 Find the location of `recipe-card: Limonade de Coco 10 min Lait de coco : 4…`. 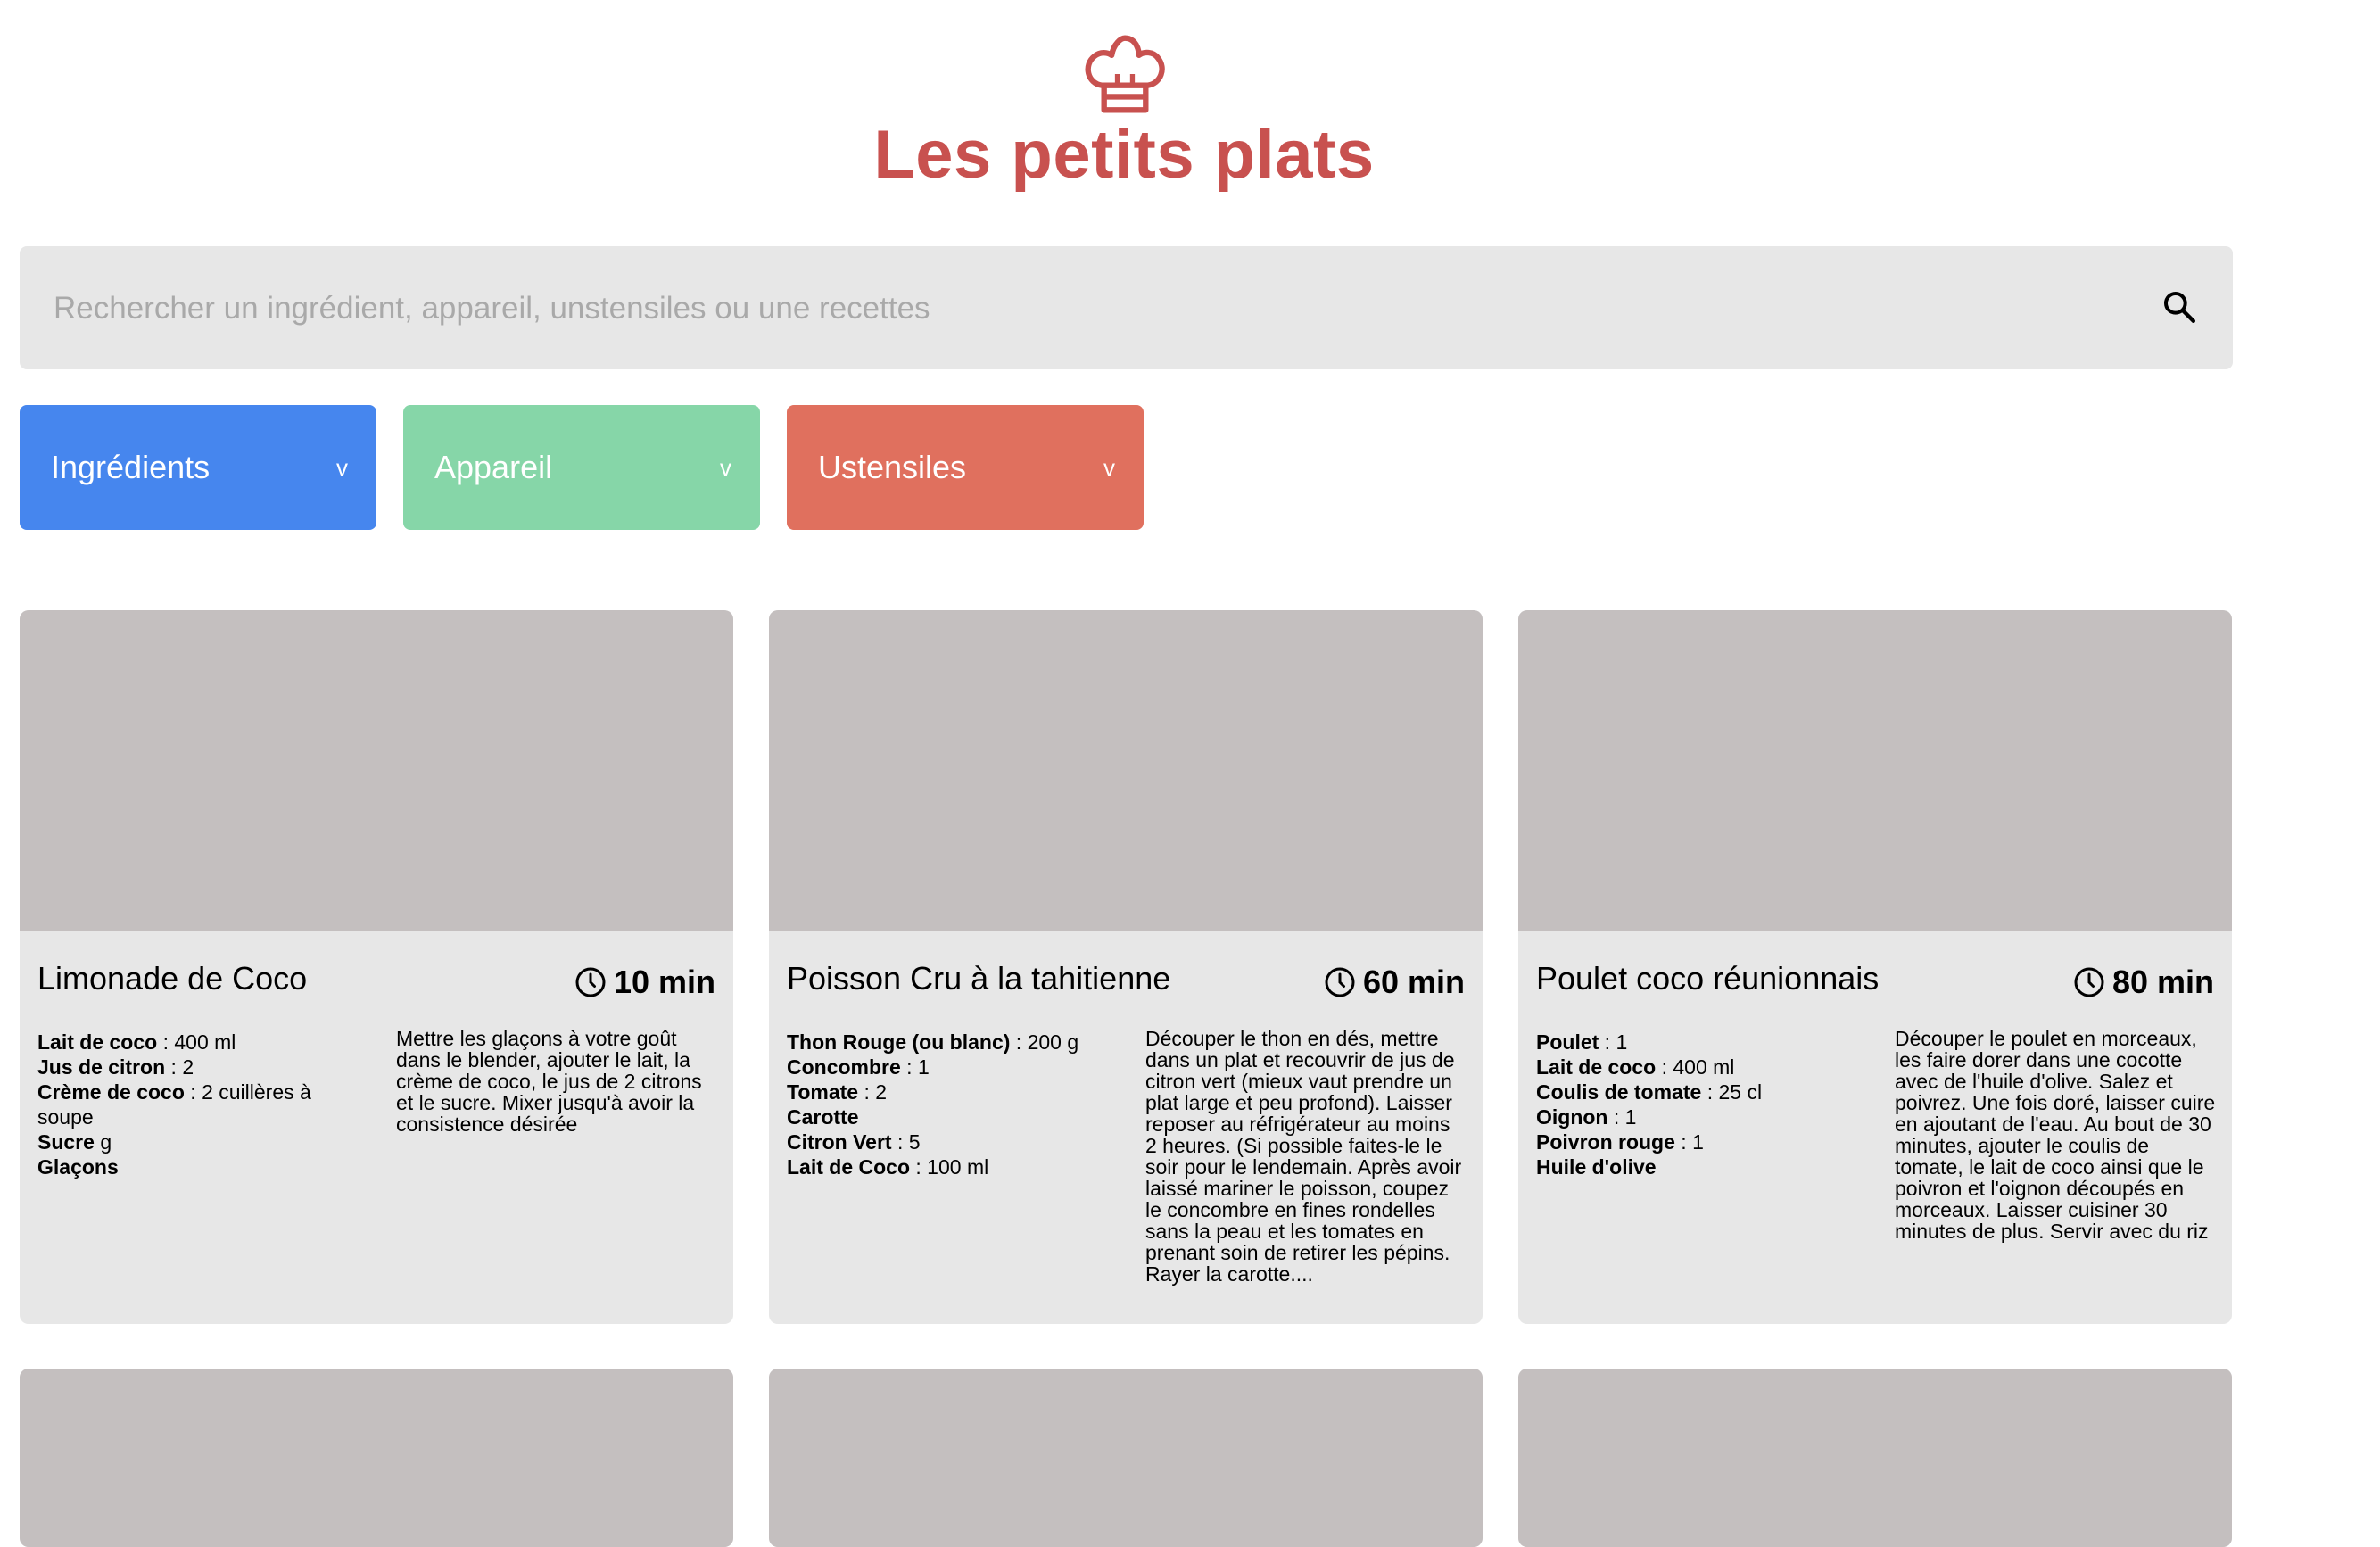

recipe-card: Limonade de Coco 10 min Lait de coco : 4… is located at coordinates (376, 967).